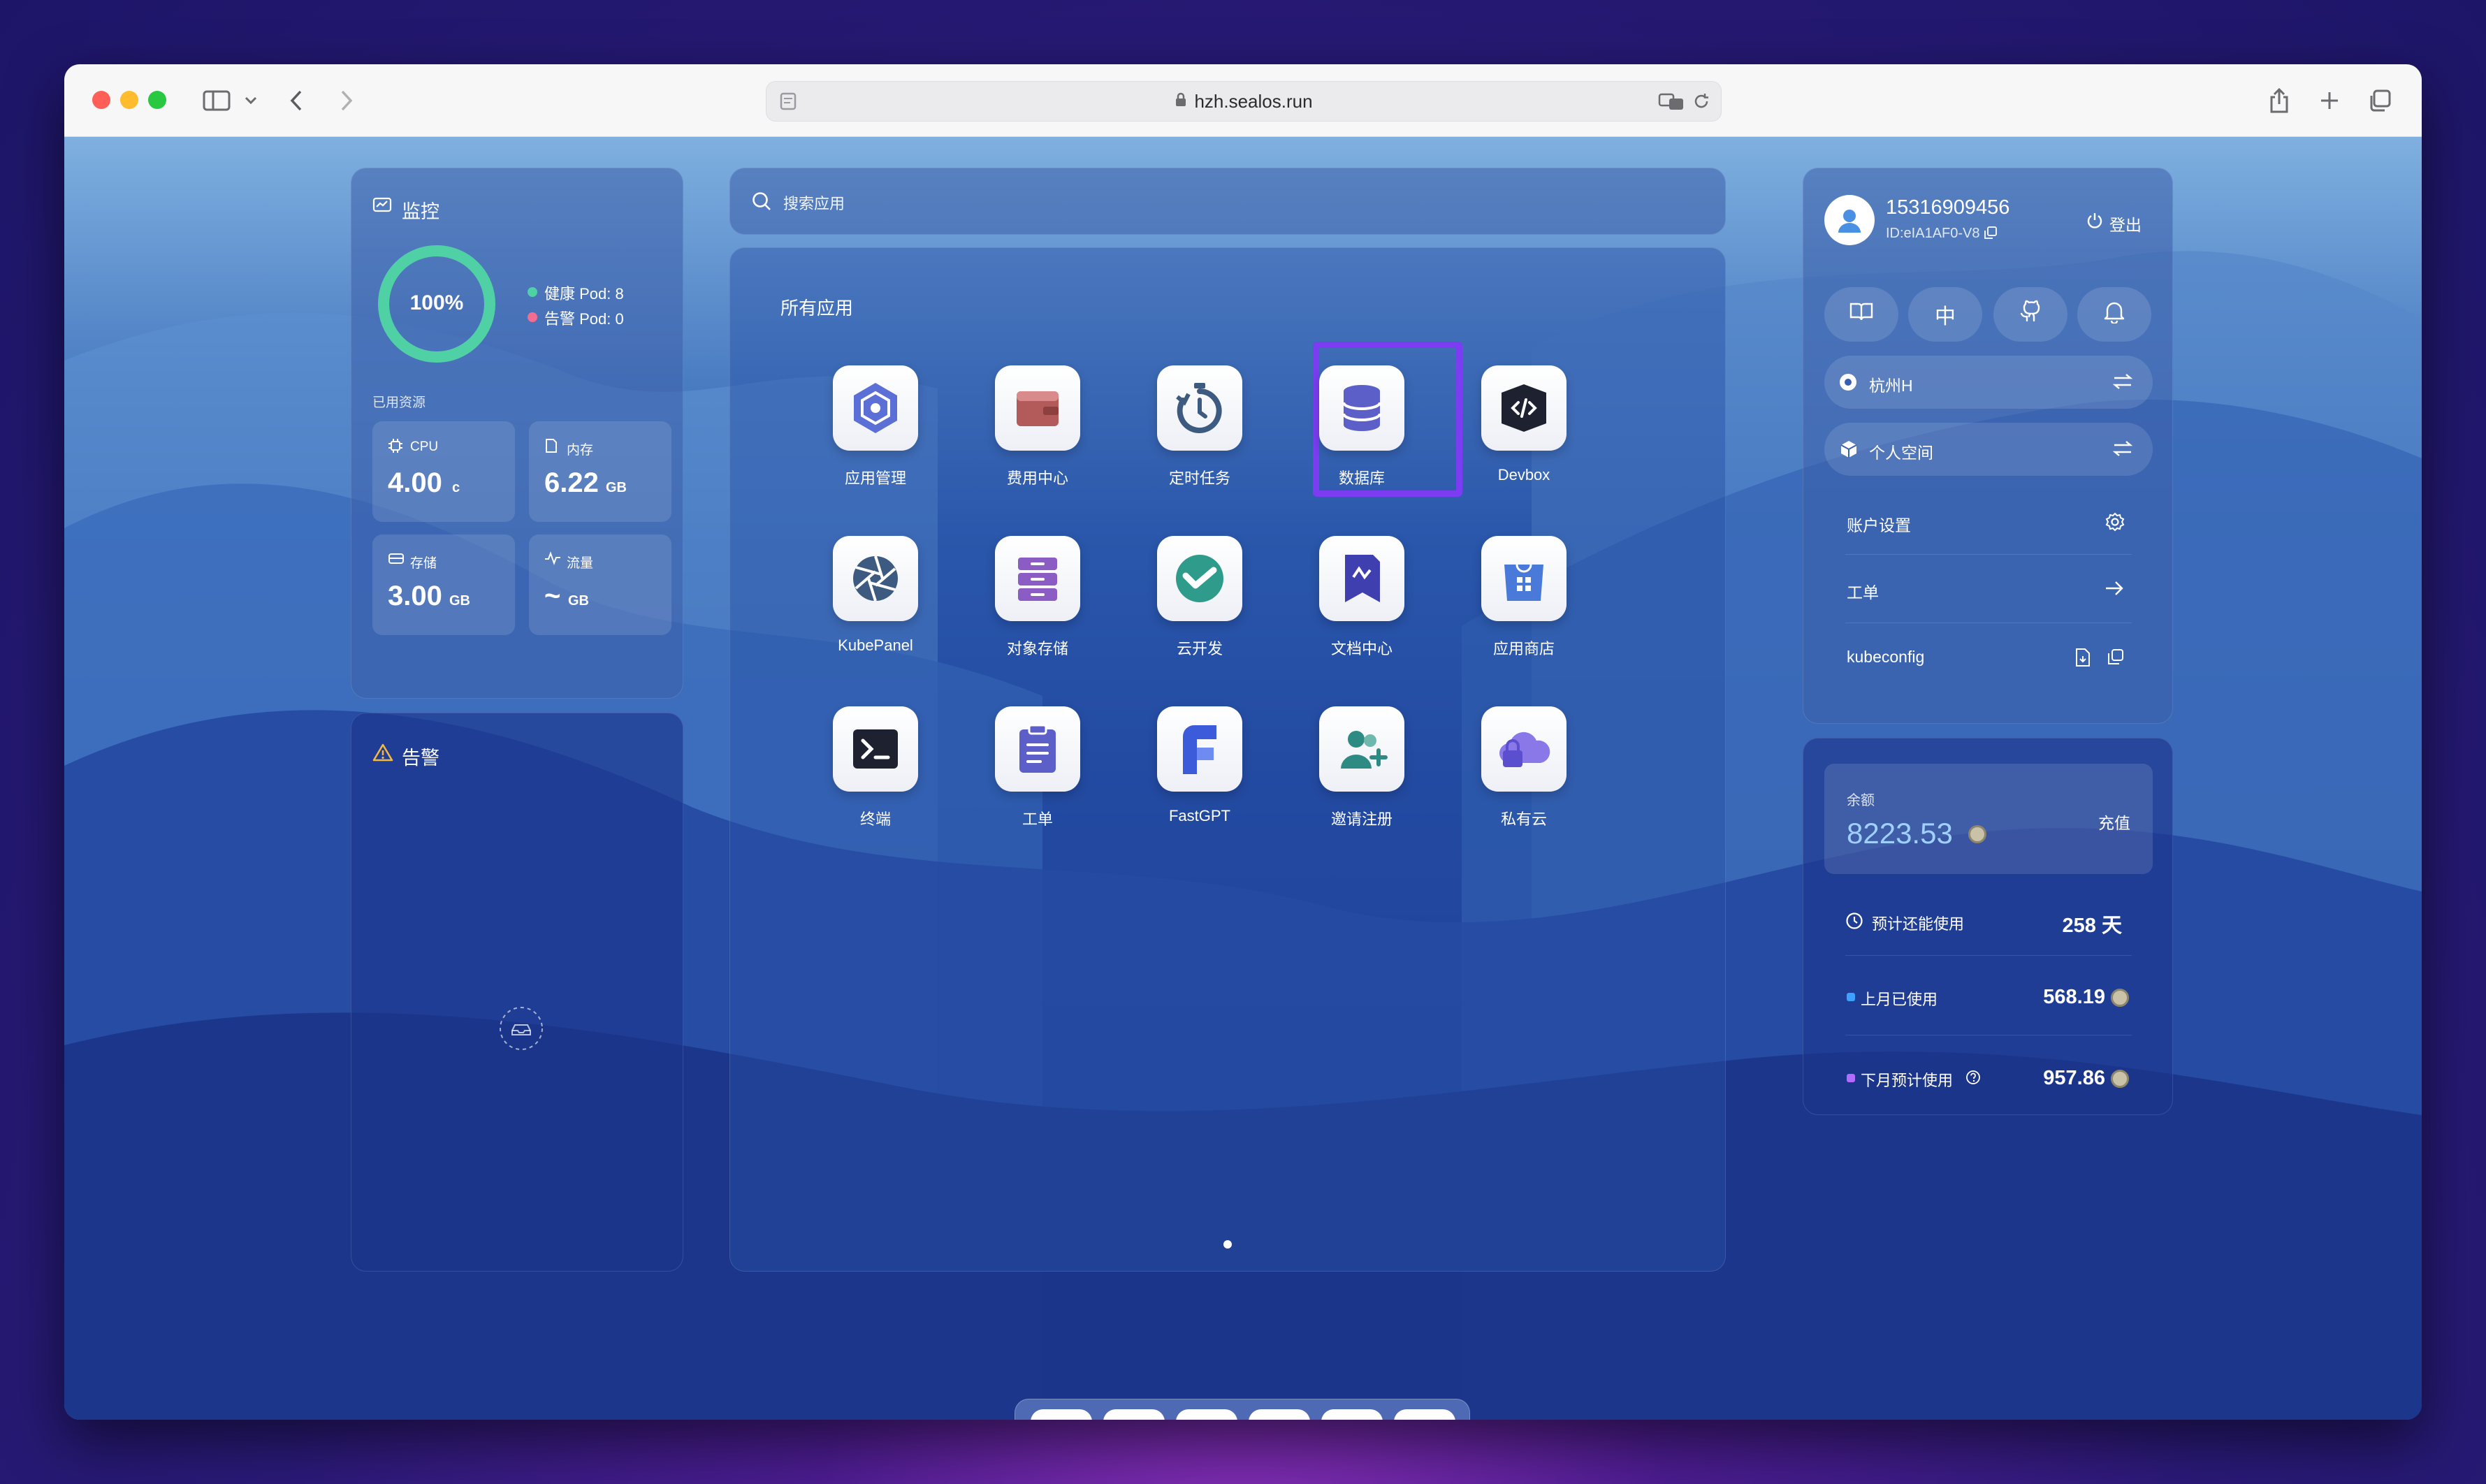  What do you see at coordinates (600, 584) in the screenshot?
I see `traffic-card: 流量 ~ GB` at bounding box center [600, 584].